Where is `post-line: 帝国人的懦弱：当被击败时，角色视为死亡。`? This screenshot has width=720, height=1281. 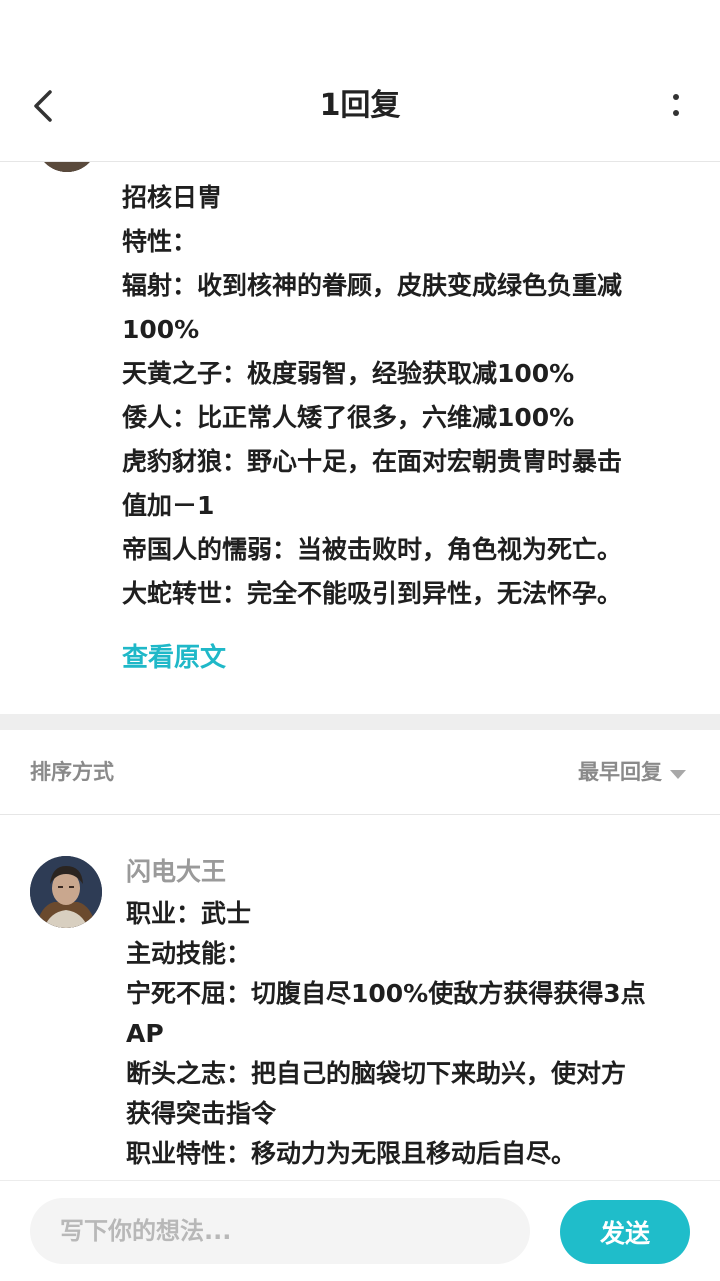
post-line: 帝国人的懦弱：当被击败时，角色视为死亡。 is located at coordinates (372, 549).